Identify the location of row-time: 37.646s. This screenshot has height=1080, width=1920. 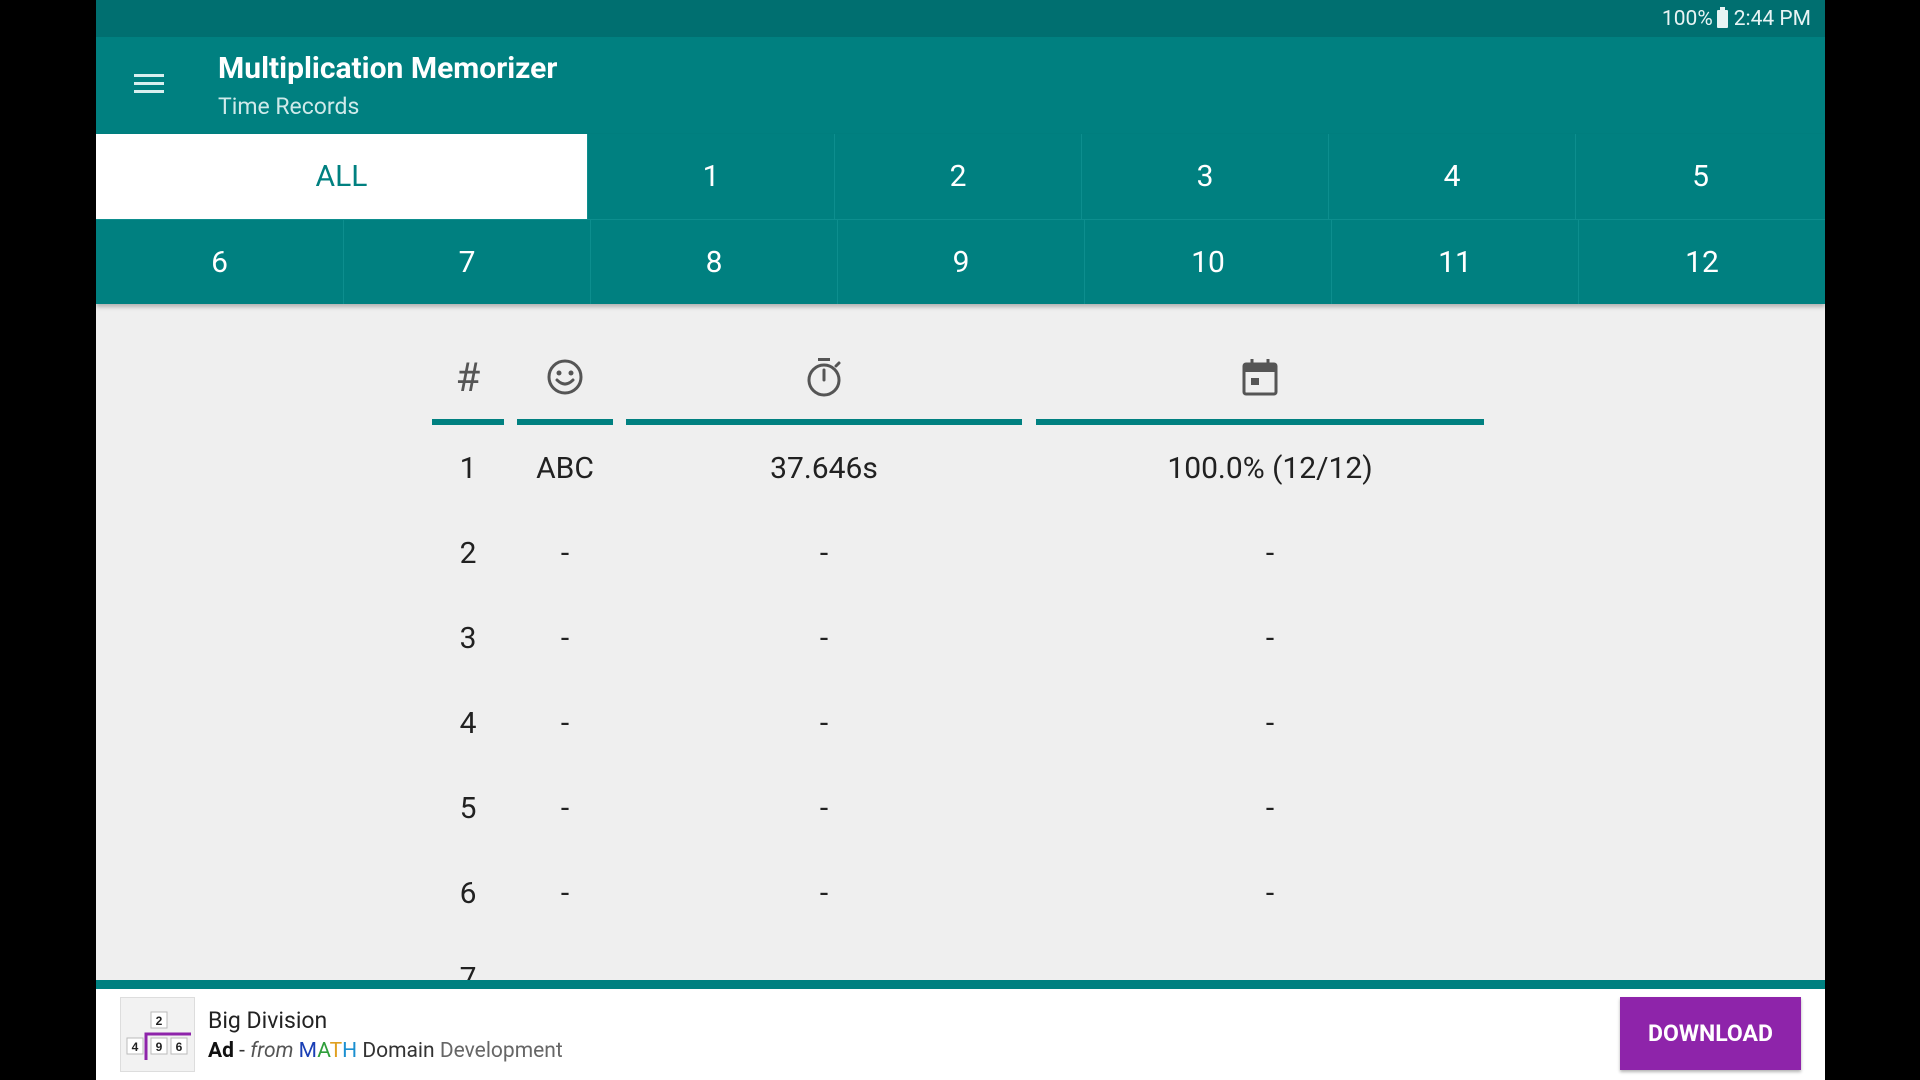
(824, 468).